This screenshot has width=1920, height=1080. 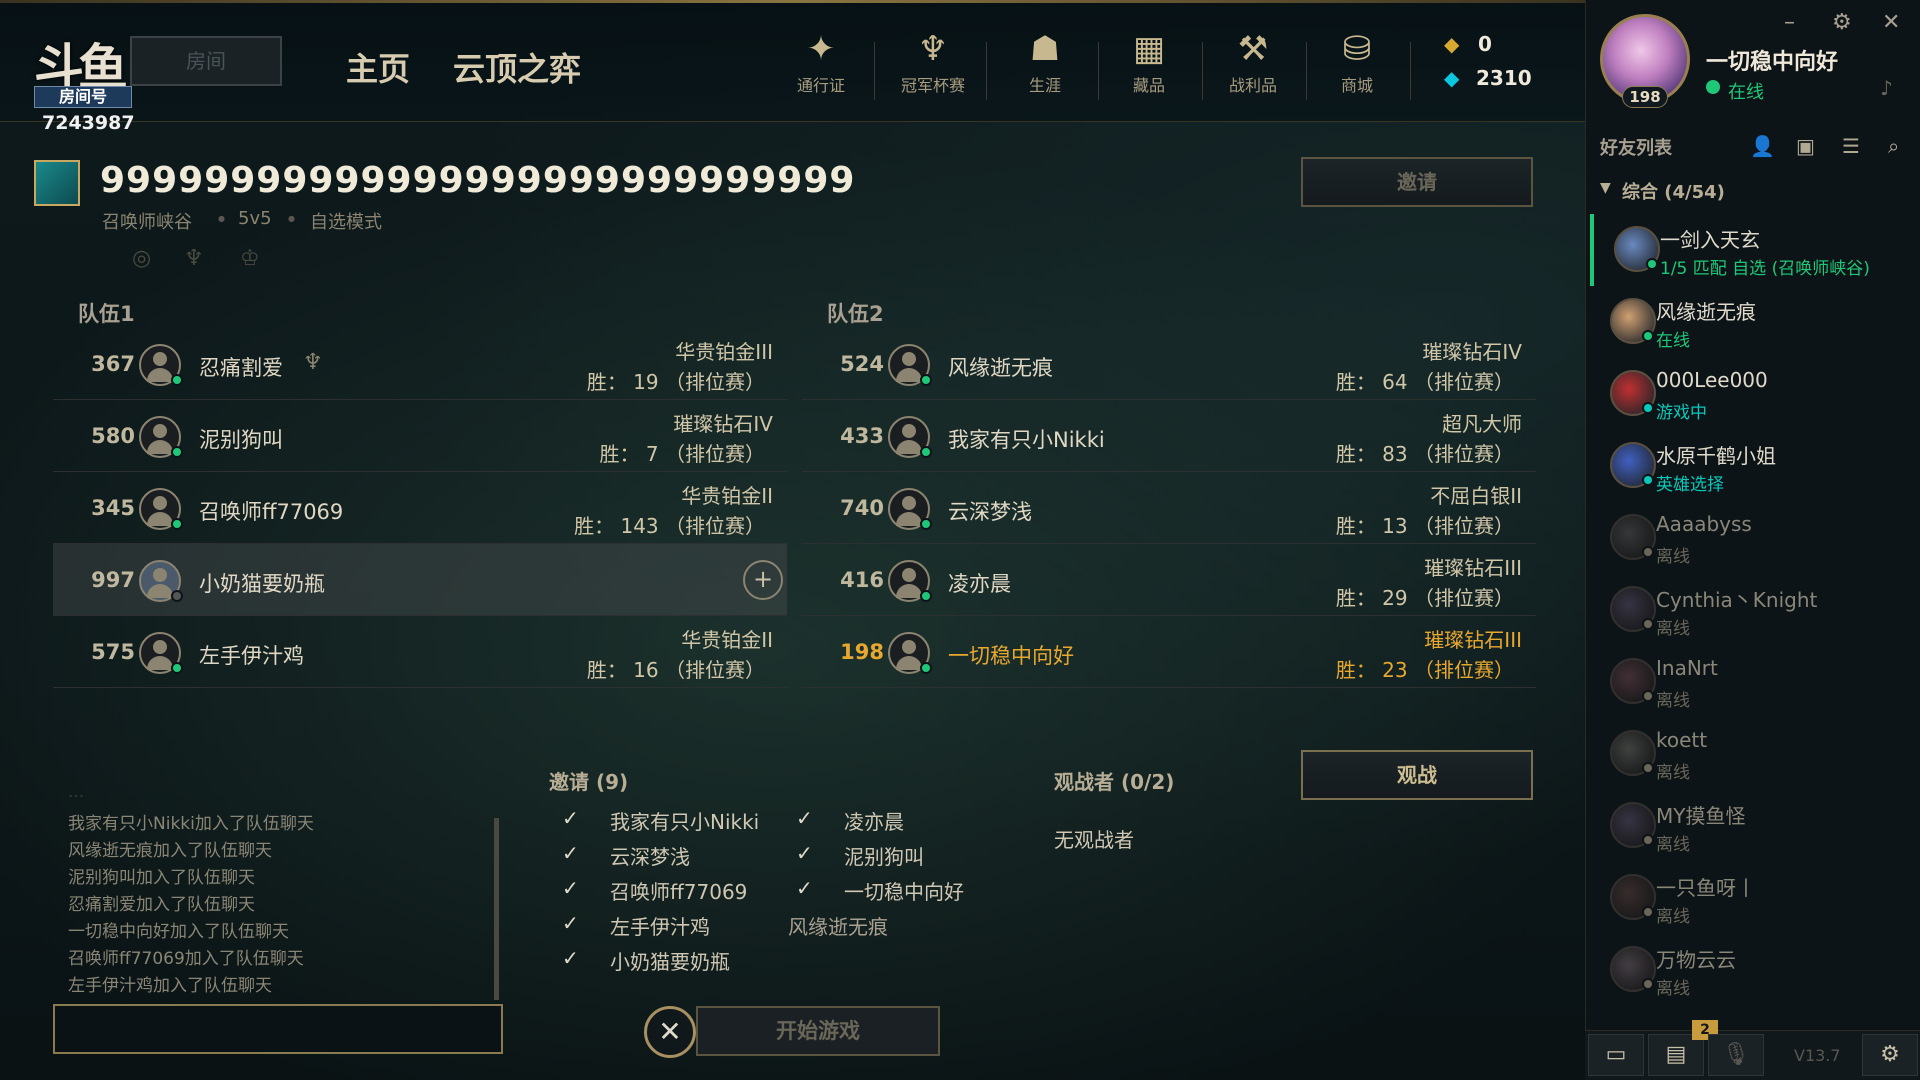 What do you see at coordinates (1789, 22) in the screenshot?
I see `minimize-icon: –` at bounding box center [1789, 22].